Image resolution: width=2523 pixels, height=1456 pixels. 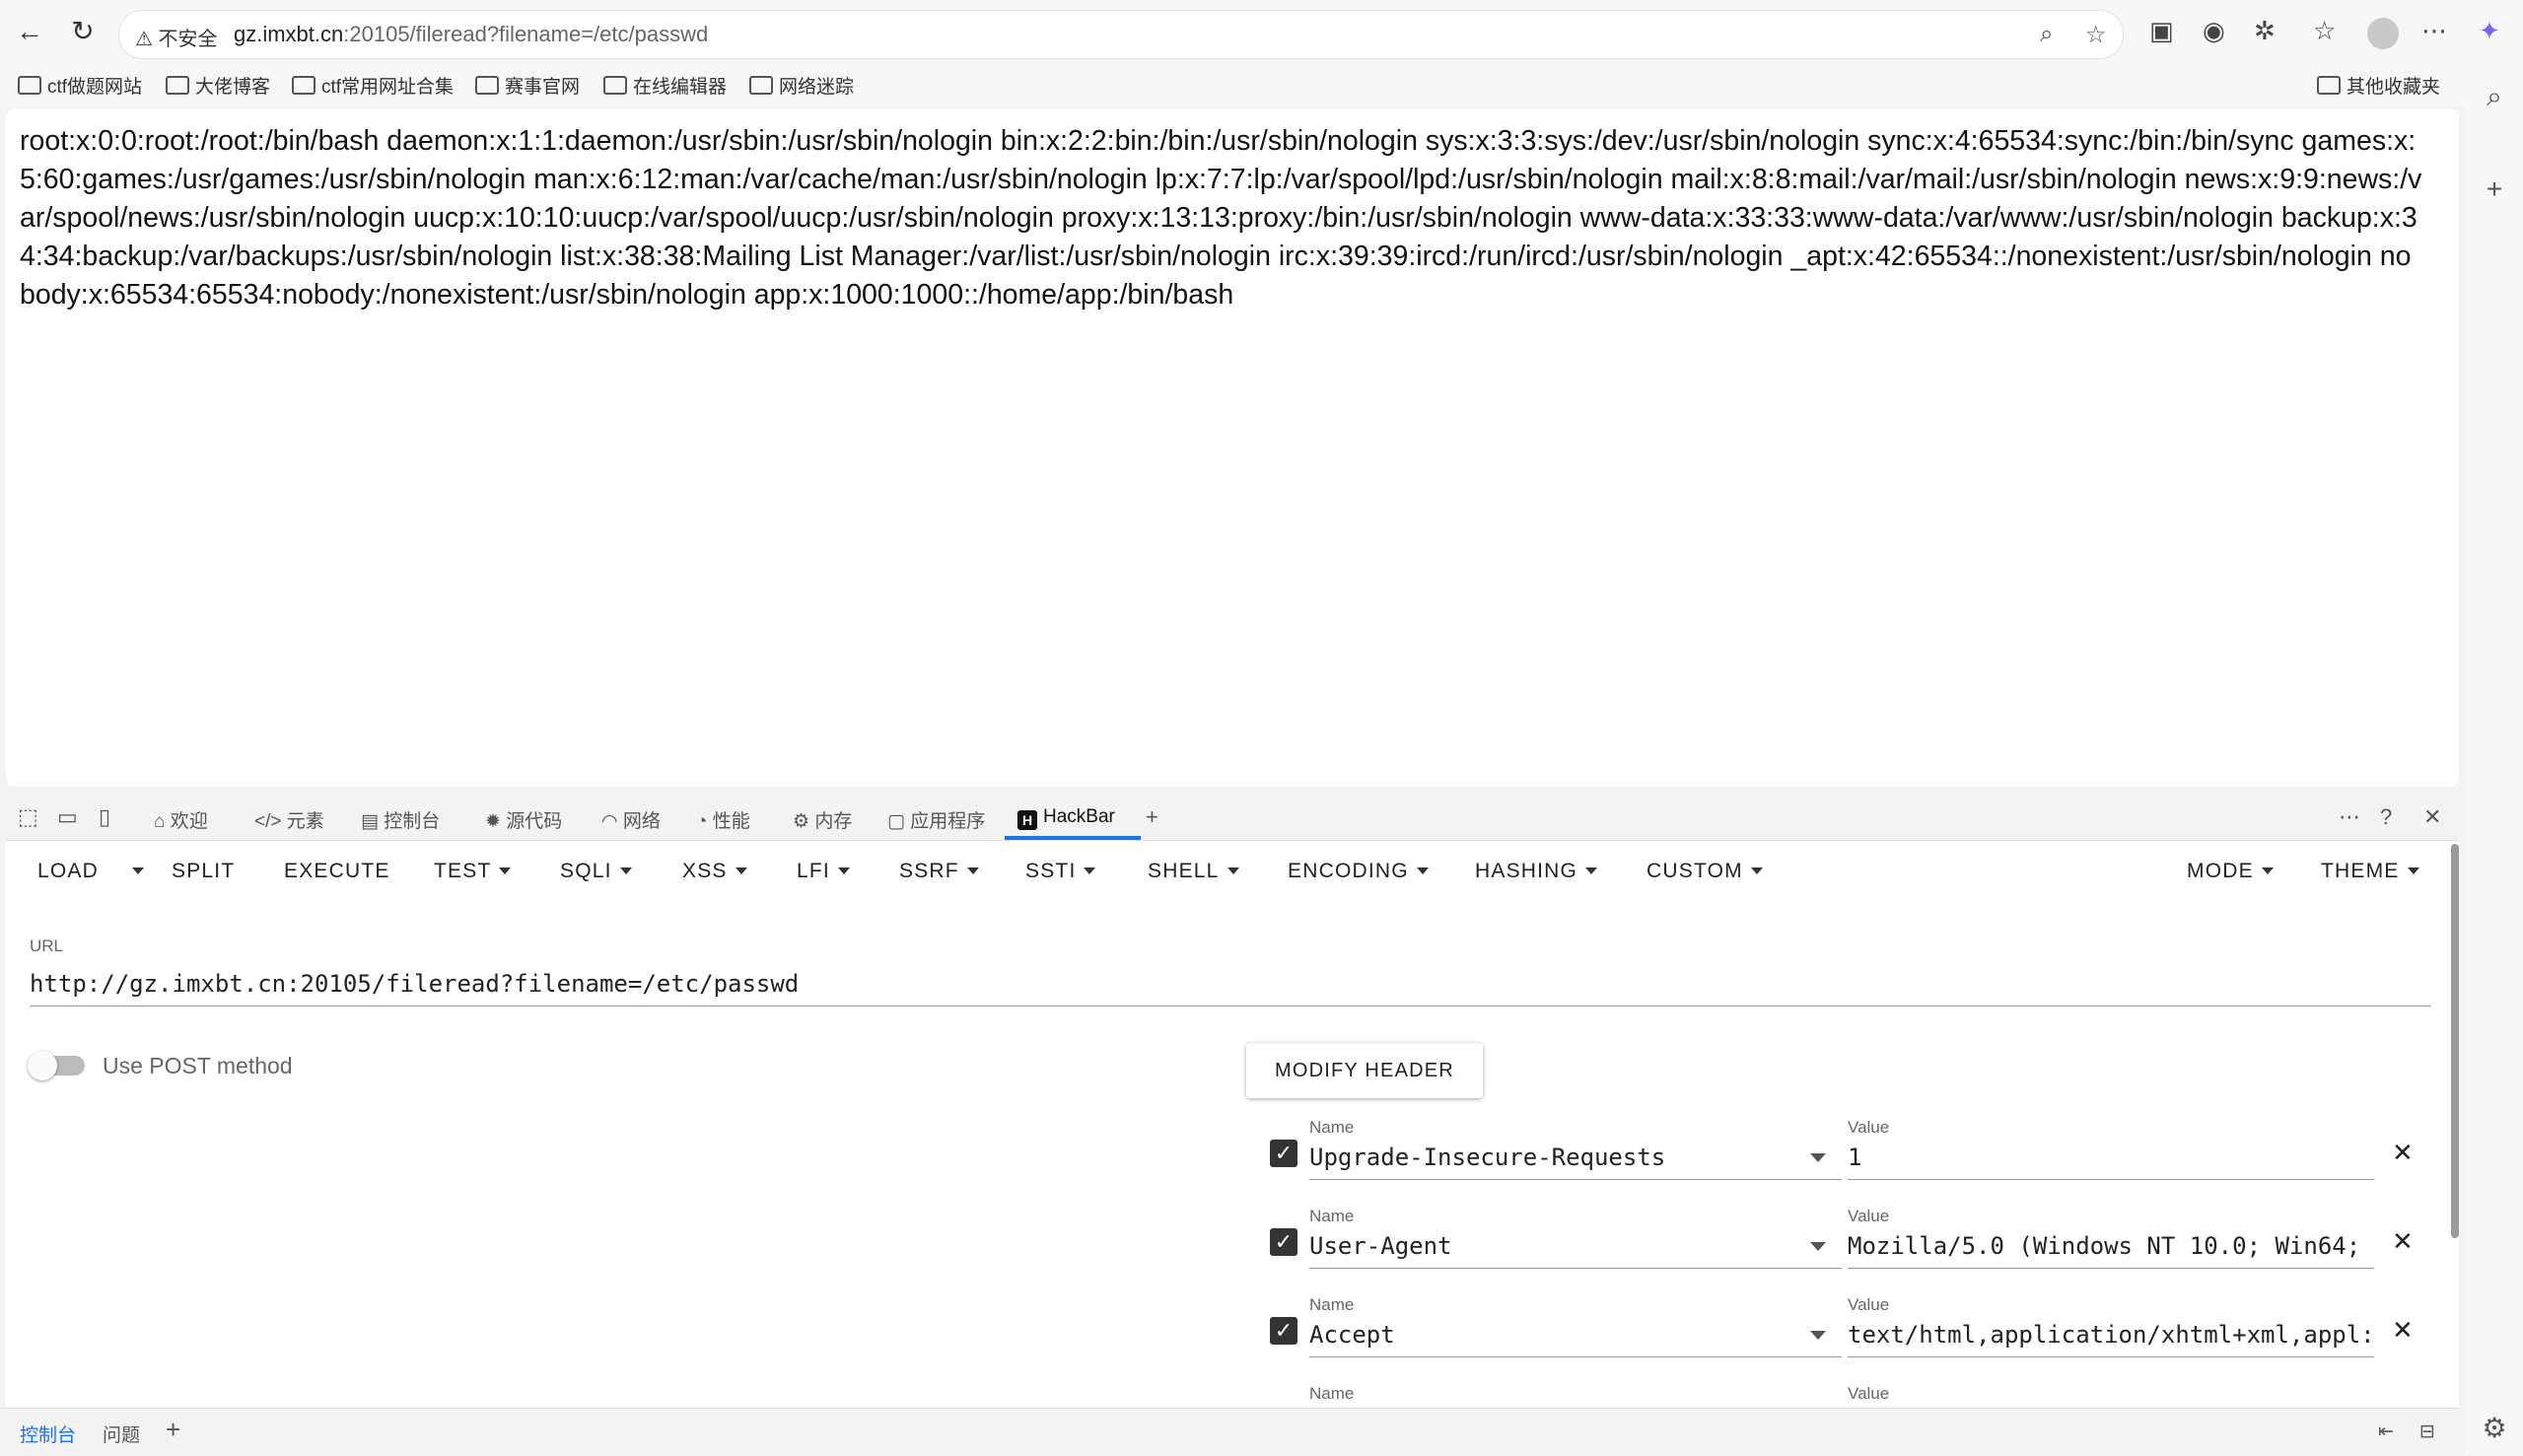 What do you see at coordinates (665, 85) in the screenshot?
I see `bookmark-folder: 在线编辑器` at bounding box center [665, 85].